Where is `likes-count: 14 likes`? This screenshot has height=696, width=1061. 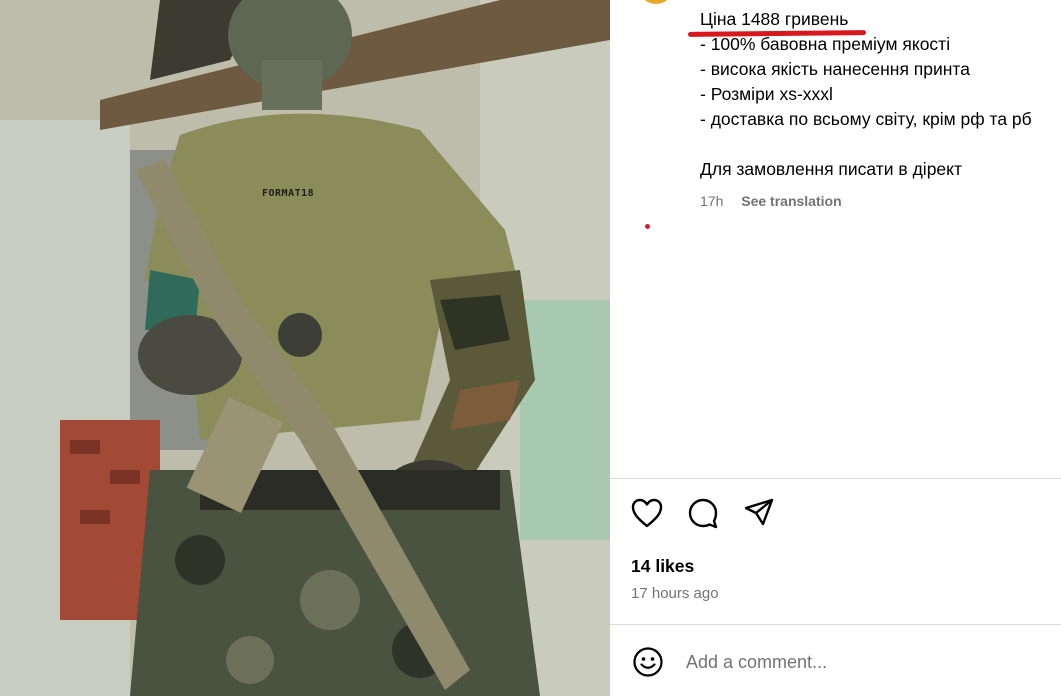 likes-count: 14 likes is located at coordinates (662, 566).